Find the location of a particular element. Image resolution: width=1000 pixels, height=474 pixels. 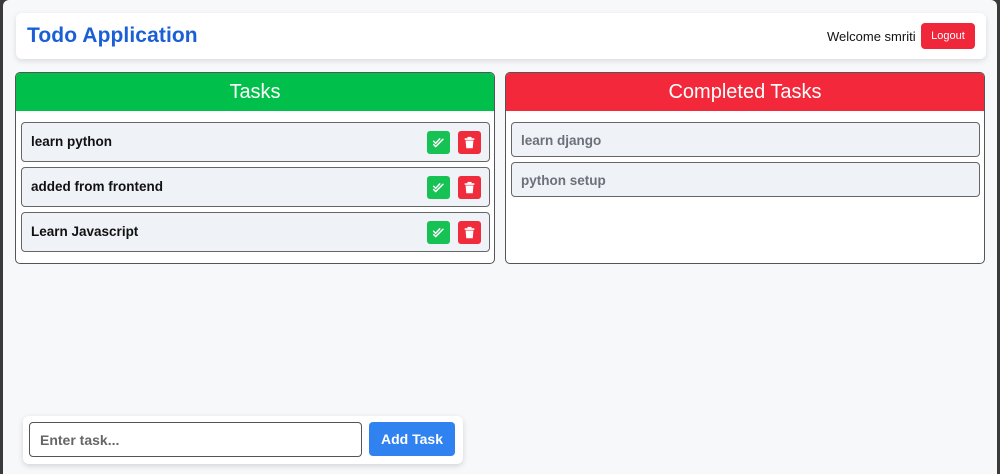

task-label: added from frontend is located at coordinates (97, 186).